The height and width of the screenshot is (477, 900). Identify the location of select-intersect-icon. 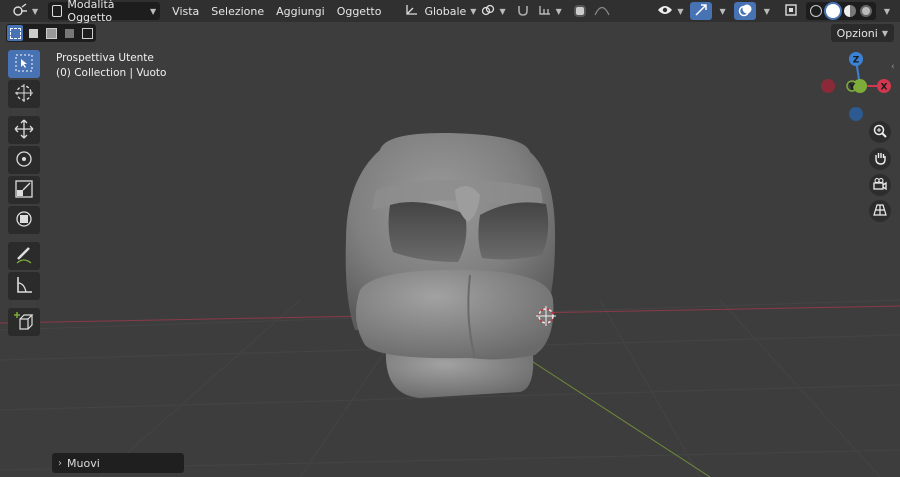
(87, 33).